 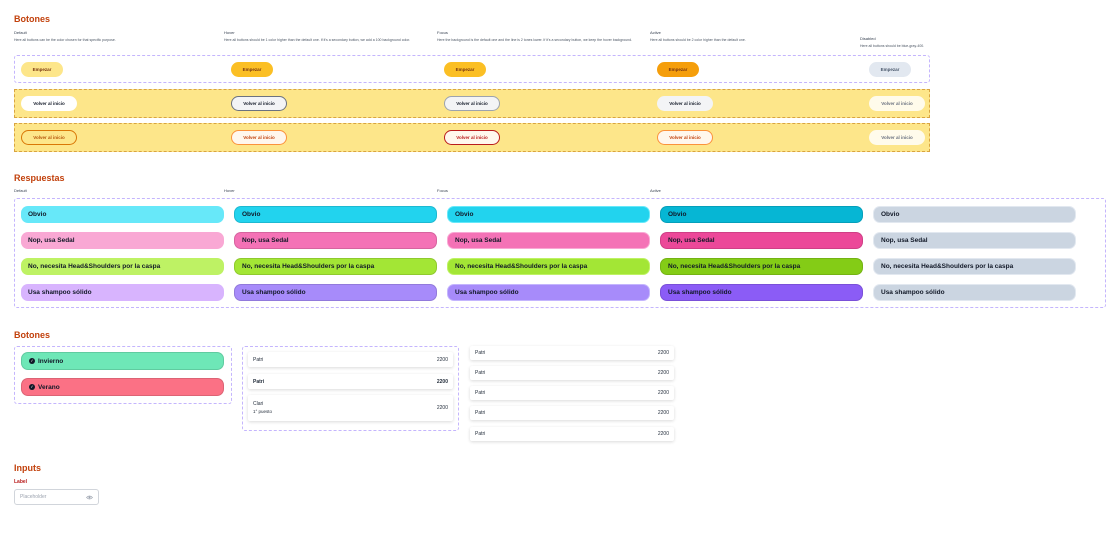 I want to click on volver-outline-button-active: Volver al inicio, so click(x=685, y=137).